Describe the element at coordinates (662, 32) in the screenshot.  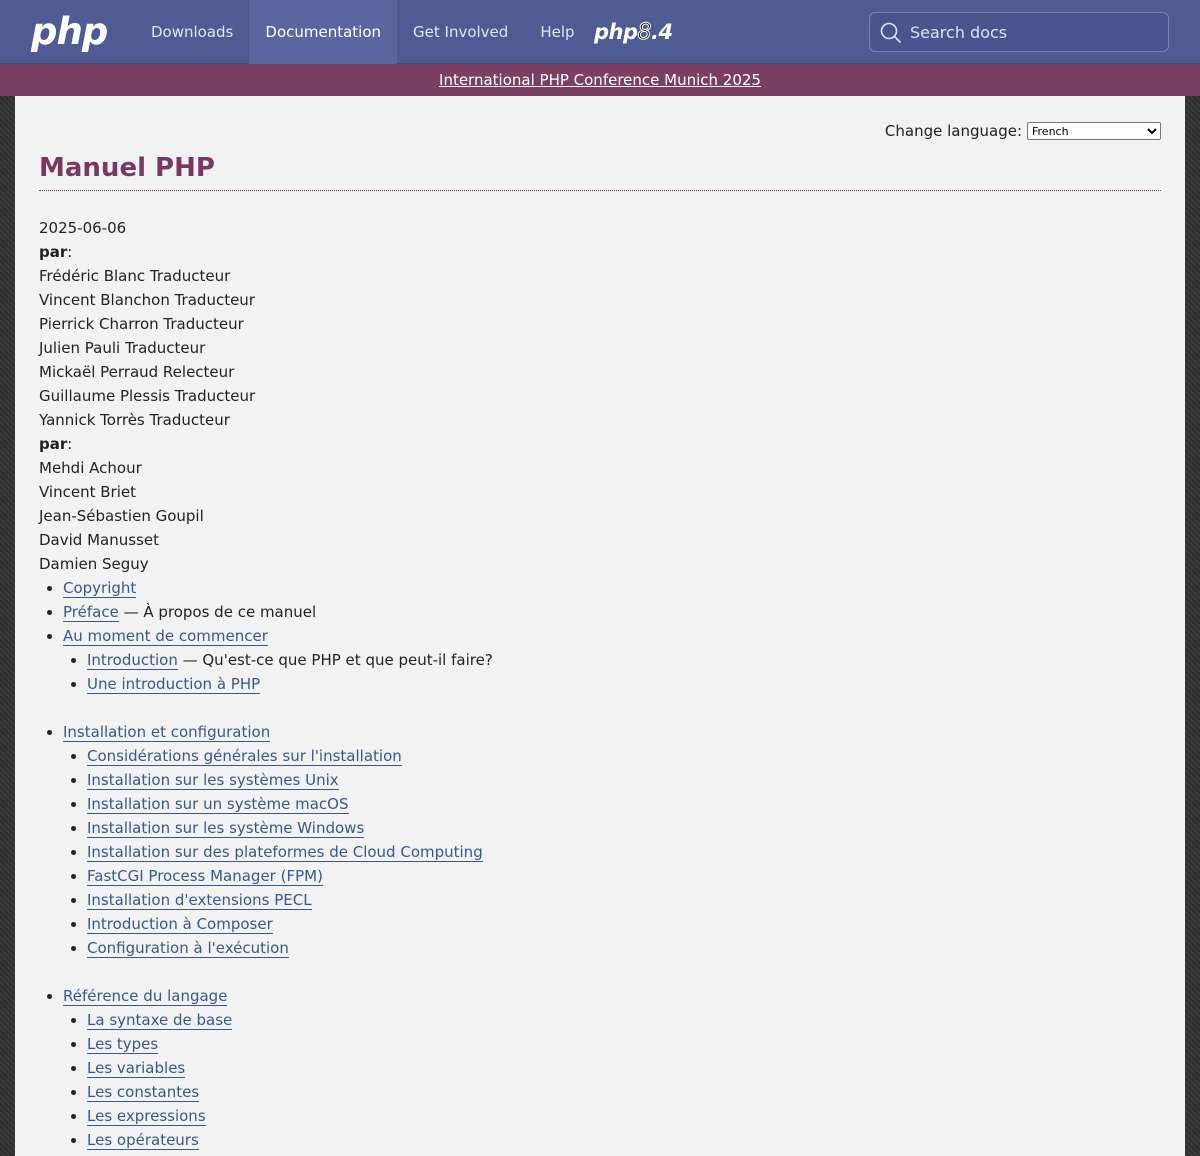
I see `php-version-suffix: .4` at that location.